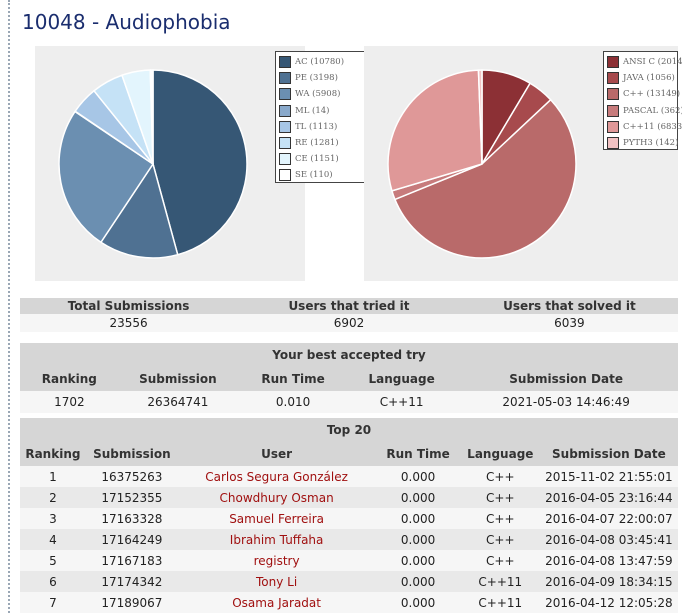 The width and height of the screenshot is (682, 613). Describe the element at coordinates (349, 323) in the screenshot. I see `users-tried-value: 6902` at that location.